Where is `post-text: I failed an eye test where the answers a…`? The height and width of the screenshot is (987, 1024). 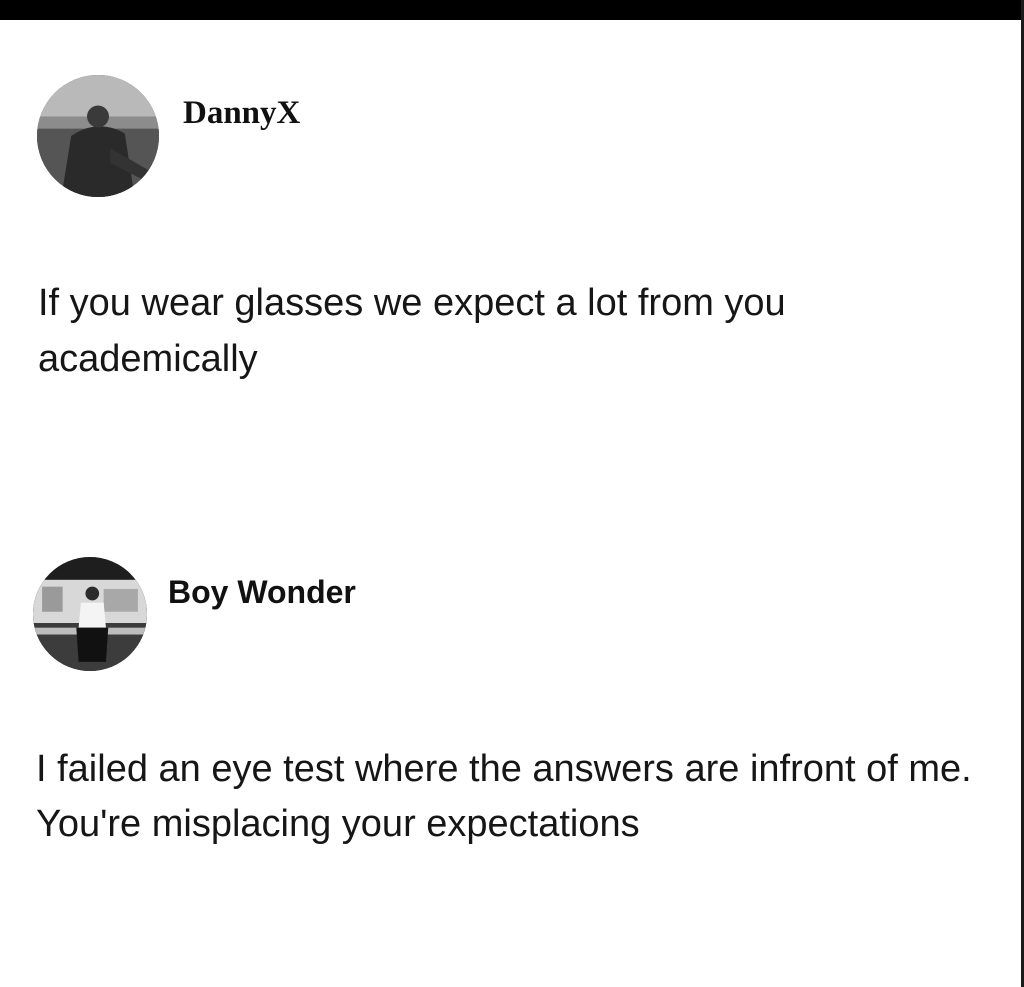
post-text: I failed an eye test where the answers a… is located at coordinates (504, 796).